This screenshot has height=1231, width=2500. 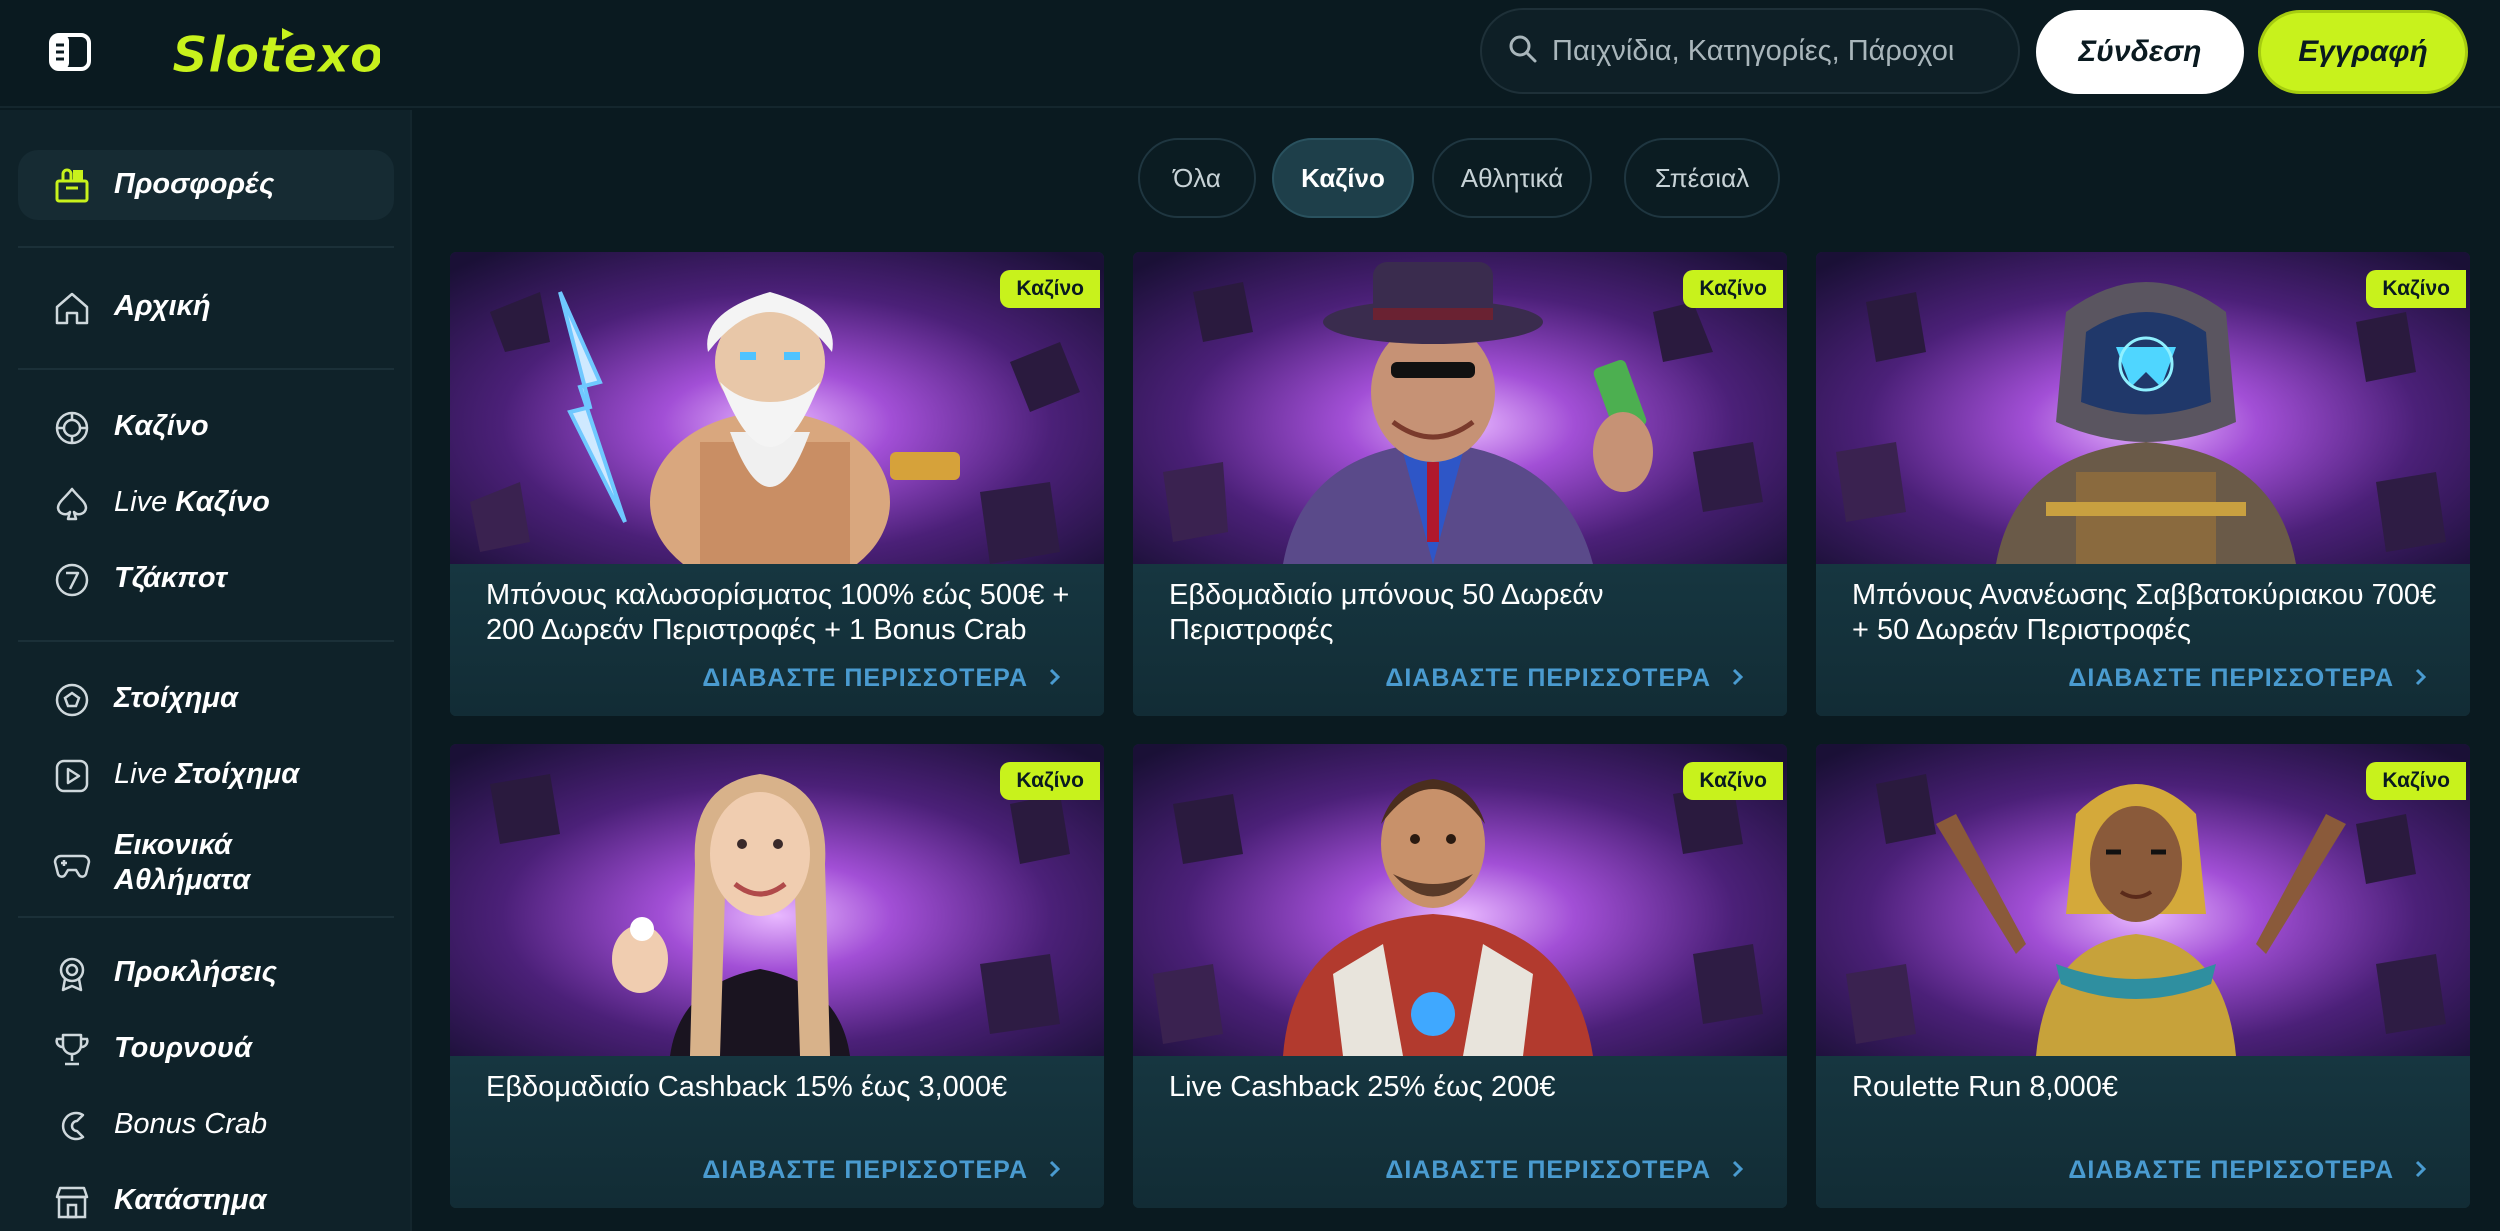 I want to click on search-icon, so click(x=1523, y=51).